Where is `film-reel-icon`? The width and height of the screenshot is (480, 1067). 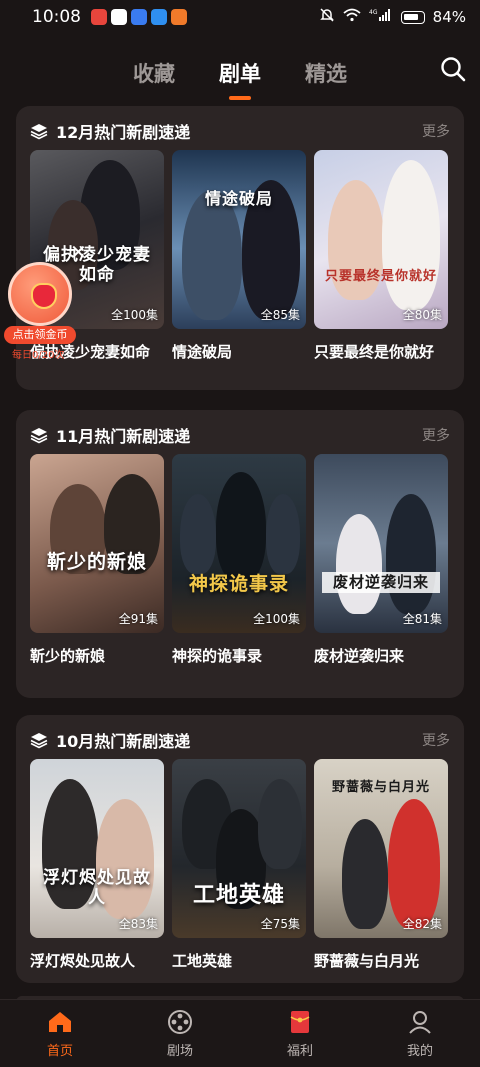
film-reel-icon is located at coordinates (180, 1022).